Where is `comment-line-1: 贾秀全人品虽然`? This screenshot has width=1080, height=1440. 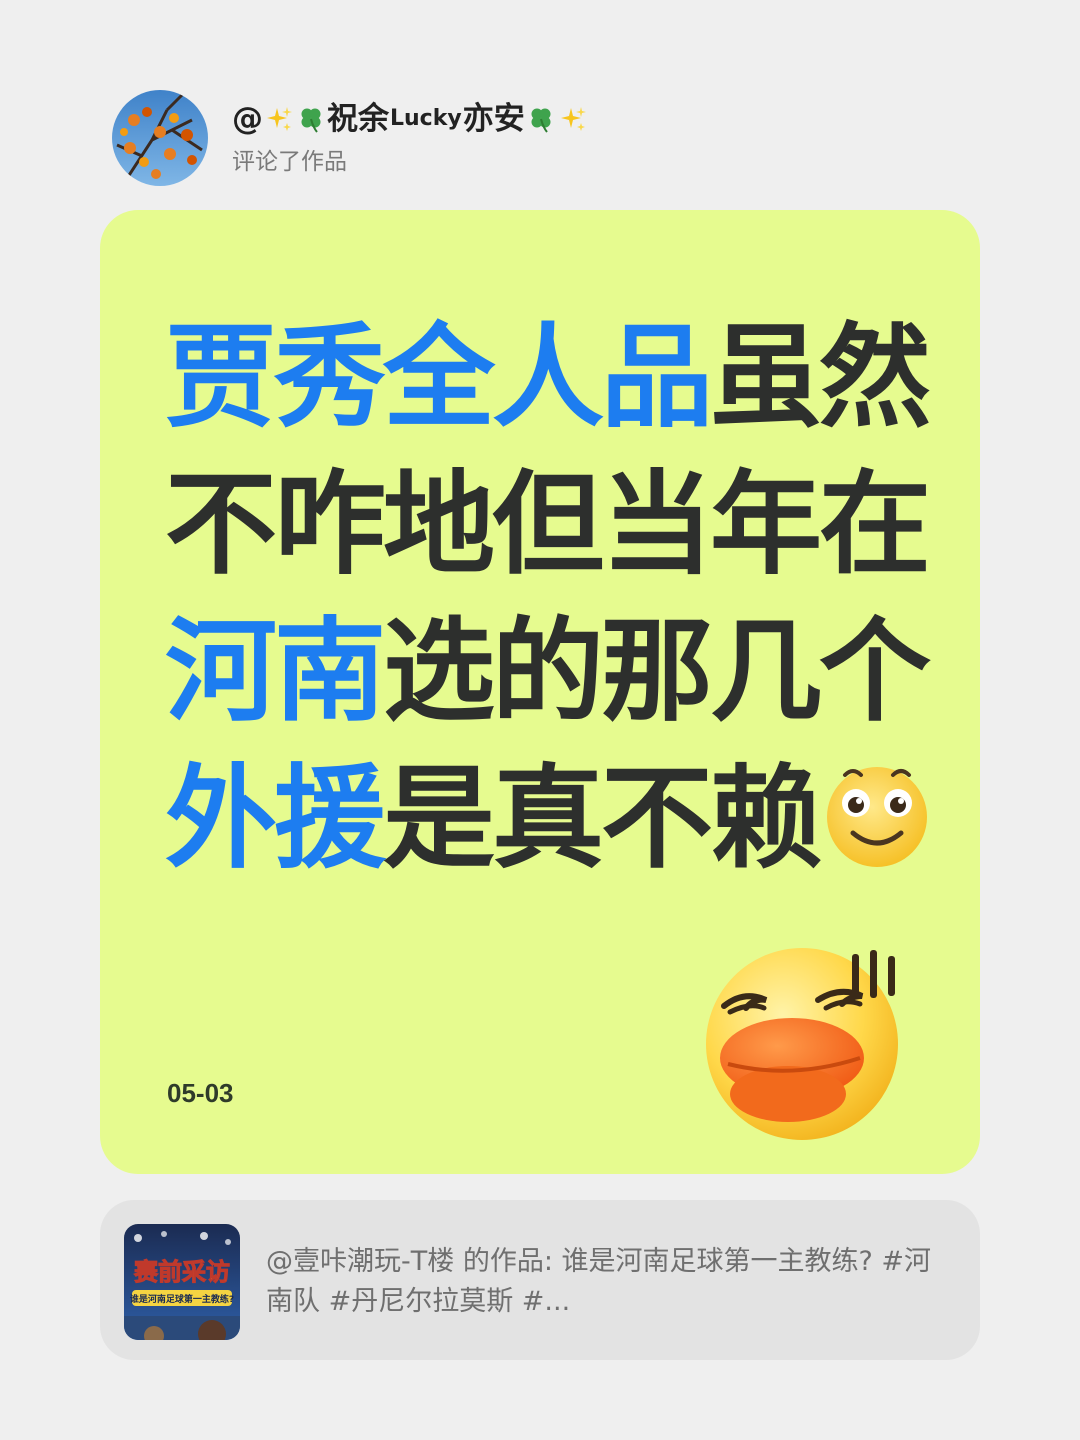
comment-line-1: 贾秀全人品虽然 is located at coordinates (560, 378).